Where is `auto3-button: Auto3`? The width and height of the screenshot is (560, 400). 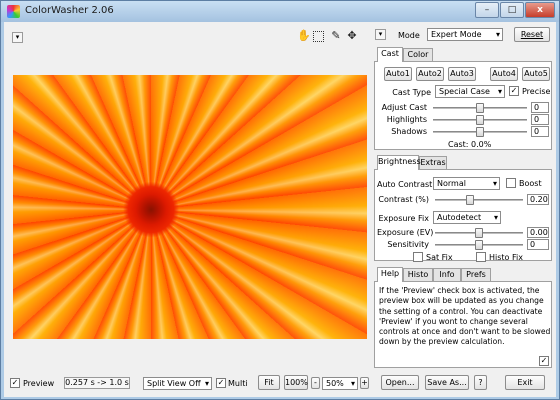 auto3-button: Auto3 is located at coordinates (462, 74).